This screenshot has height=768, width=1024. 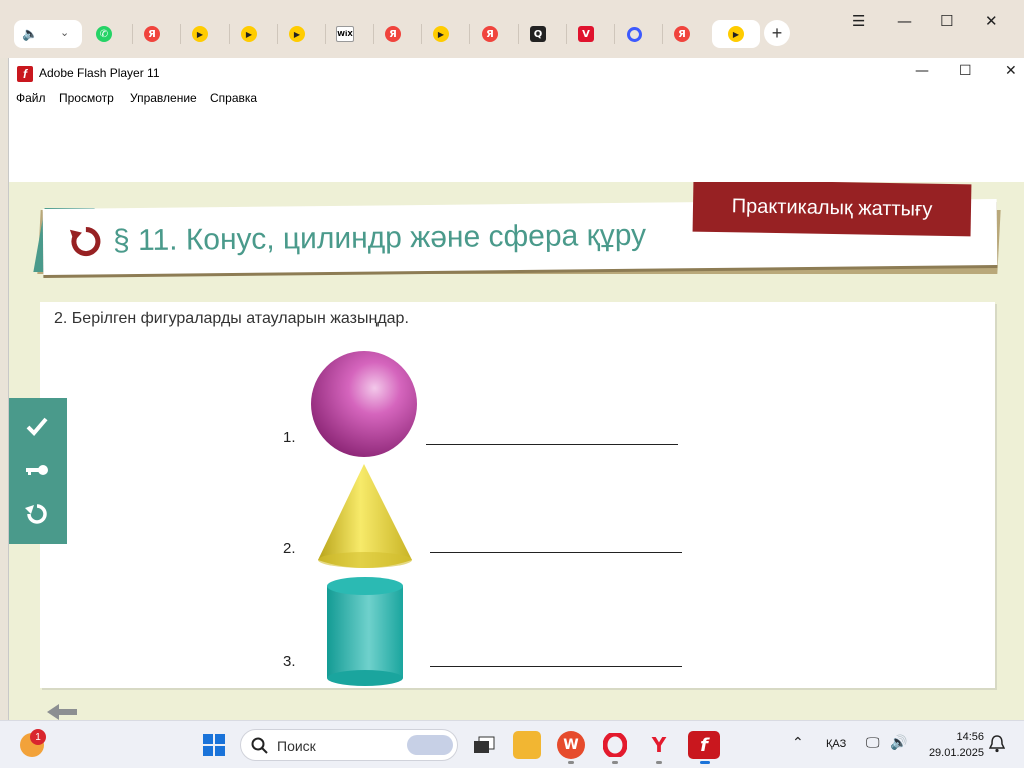 What do you see at coordinates (163, 98) in the screenshot?
I see `menu-control: Управление` at bounding box center [163, 98].